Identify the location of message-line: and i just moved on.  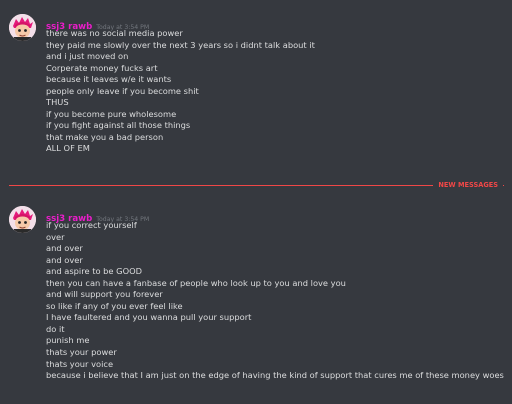
(87, 56).